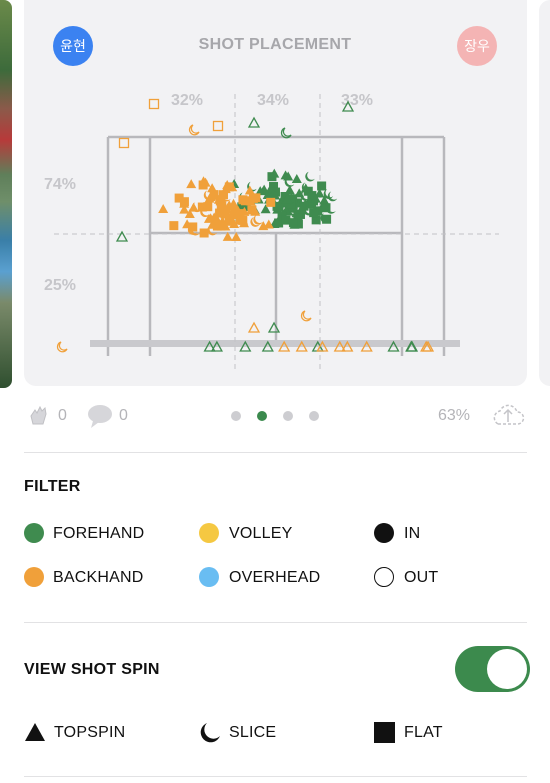  What do you see at coordinates (52, 486) in the screenshot?
I see `filter-title: FILTER` at bounding box center [52, 486].